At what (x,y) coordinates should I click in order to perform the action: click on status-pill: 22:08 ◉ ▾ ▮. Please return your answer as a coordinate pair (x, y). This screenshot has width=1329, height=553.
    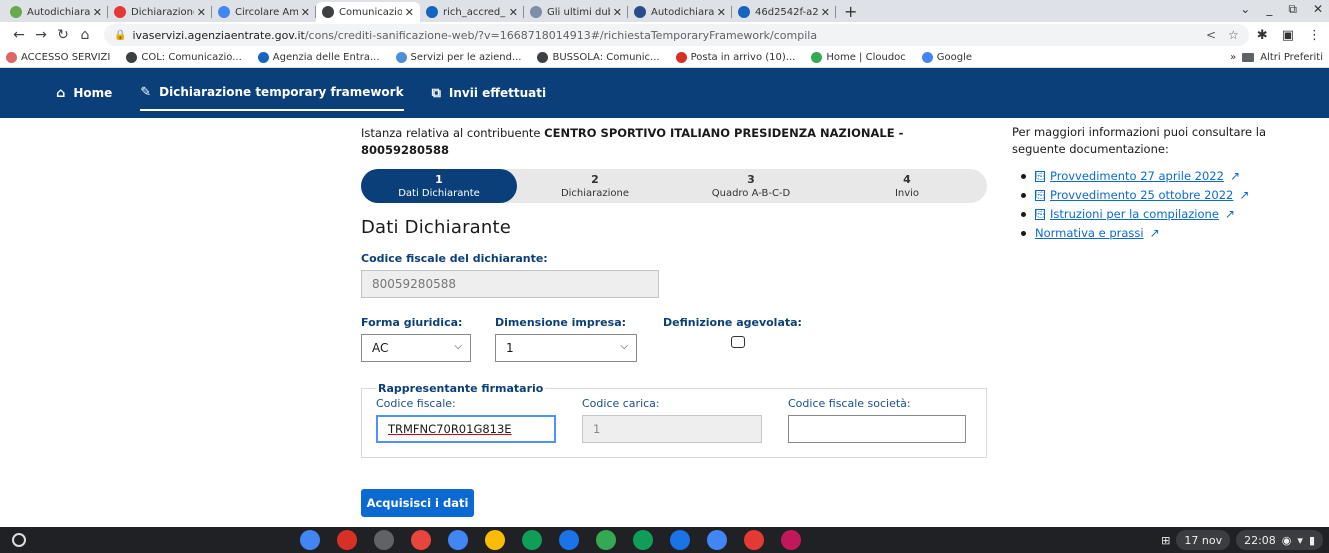
    Looking at the image, I should click on (1279, 540).